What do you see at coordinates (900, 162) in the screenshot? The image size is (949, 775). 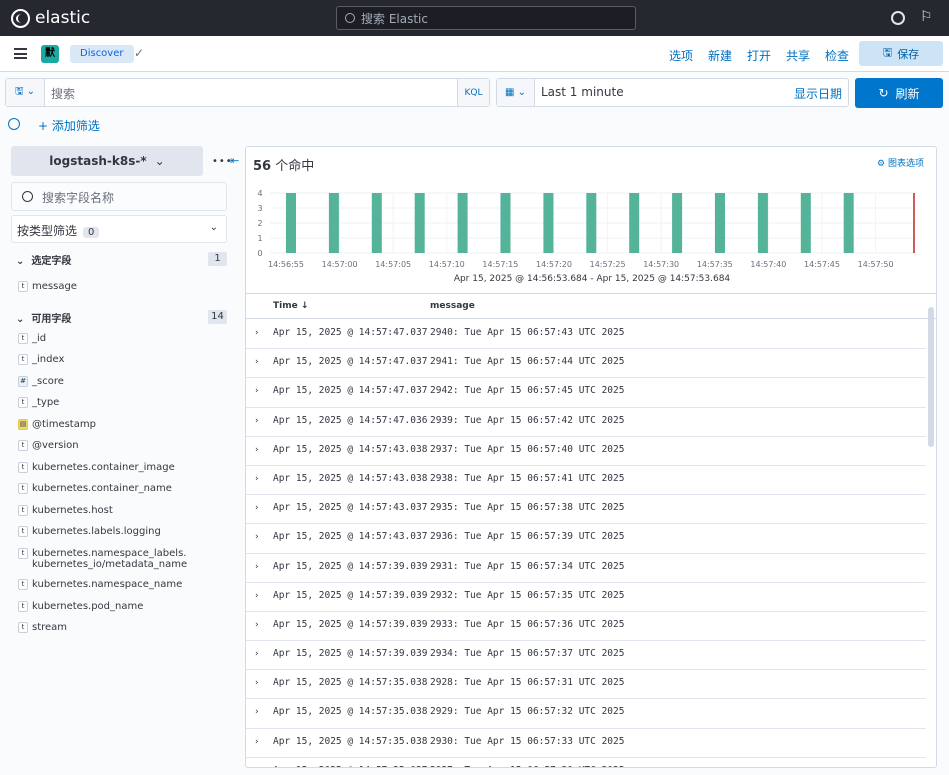 I see `chart-options-button: ⚙ 图表选项` at bounding box center [900, 162].